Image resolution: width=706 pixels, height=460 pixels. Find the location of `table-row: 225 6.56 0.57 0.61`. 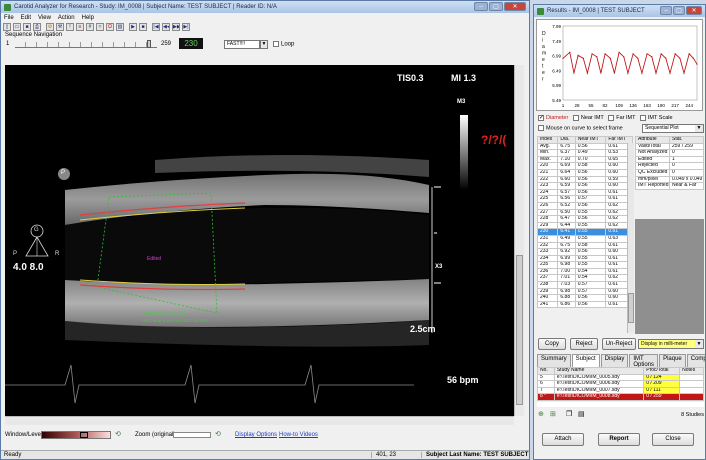

table-row: 225 6.56 0.57 0.61 is located at coordinates (584, 199).